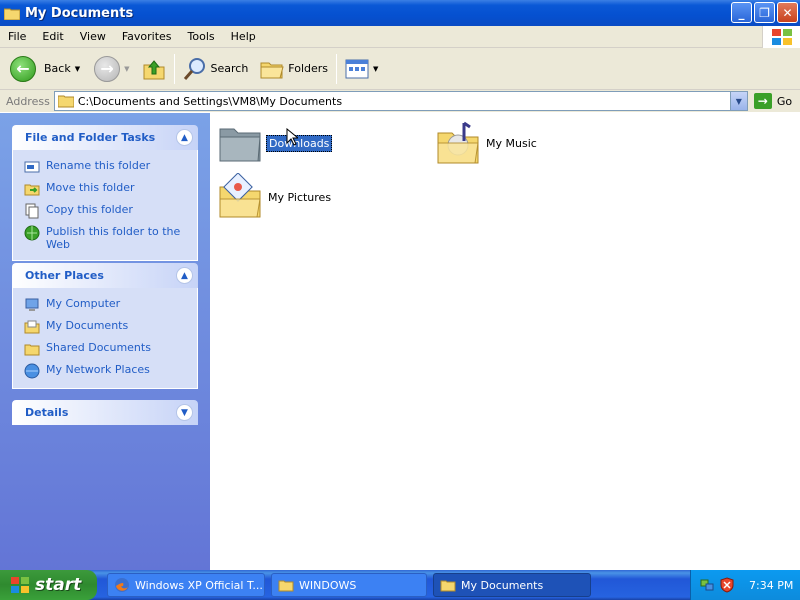  I want to click on documents-icon, so click(32, 327).